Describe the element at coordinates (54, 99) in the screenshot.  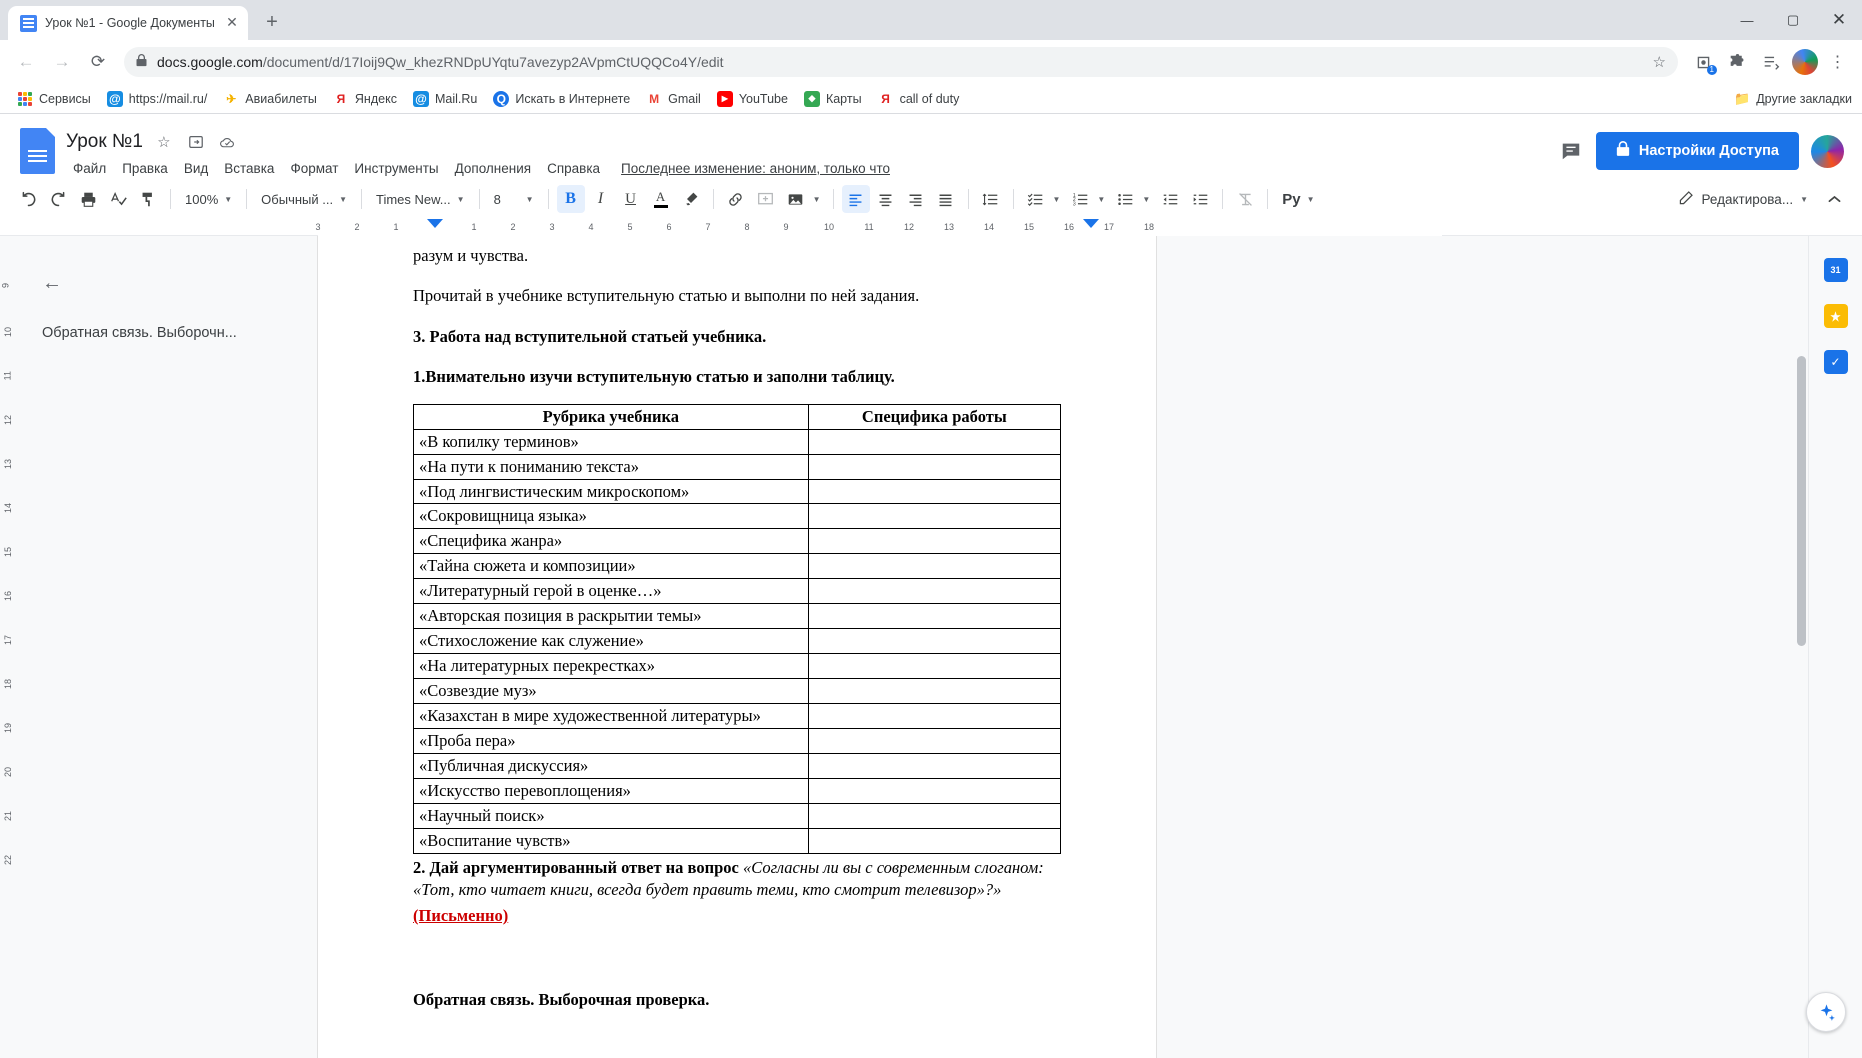
I see `bookmark-item: Сервисы` at that location.